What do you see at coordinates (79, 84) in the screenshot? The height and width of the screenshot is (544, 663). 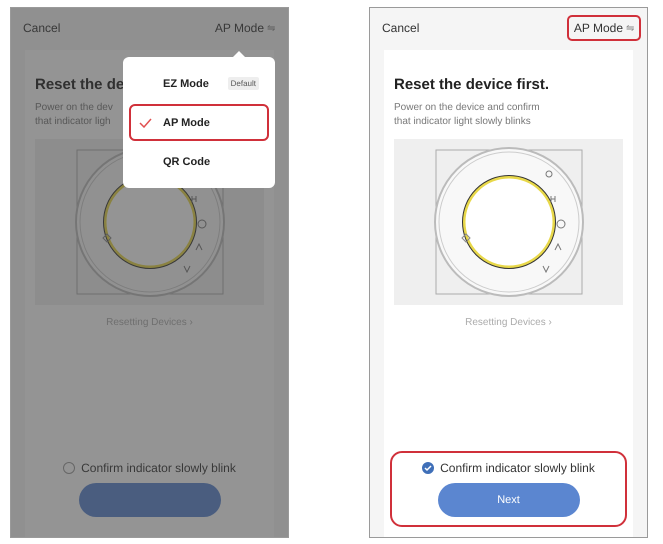 I see `screen-title: Reset the de` at bounding box center [79, 84].